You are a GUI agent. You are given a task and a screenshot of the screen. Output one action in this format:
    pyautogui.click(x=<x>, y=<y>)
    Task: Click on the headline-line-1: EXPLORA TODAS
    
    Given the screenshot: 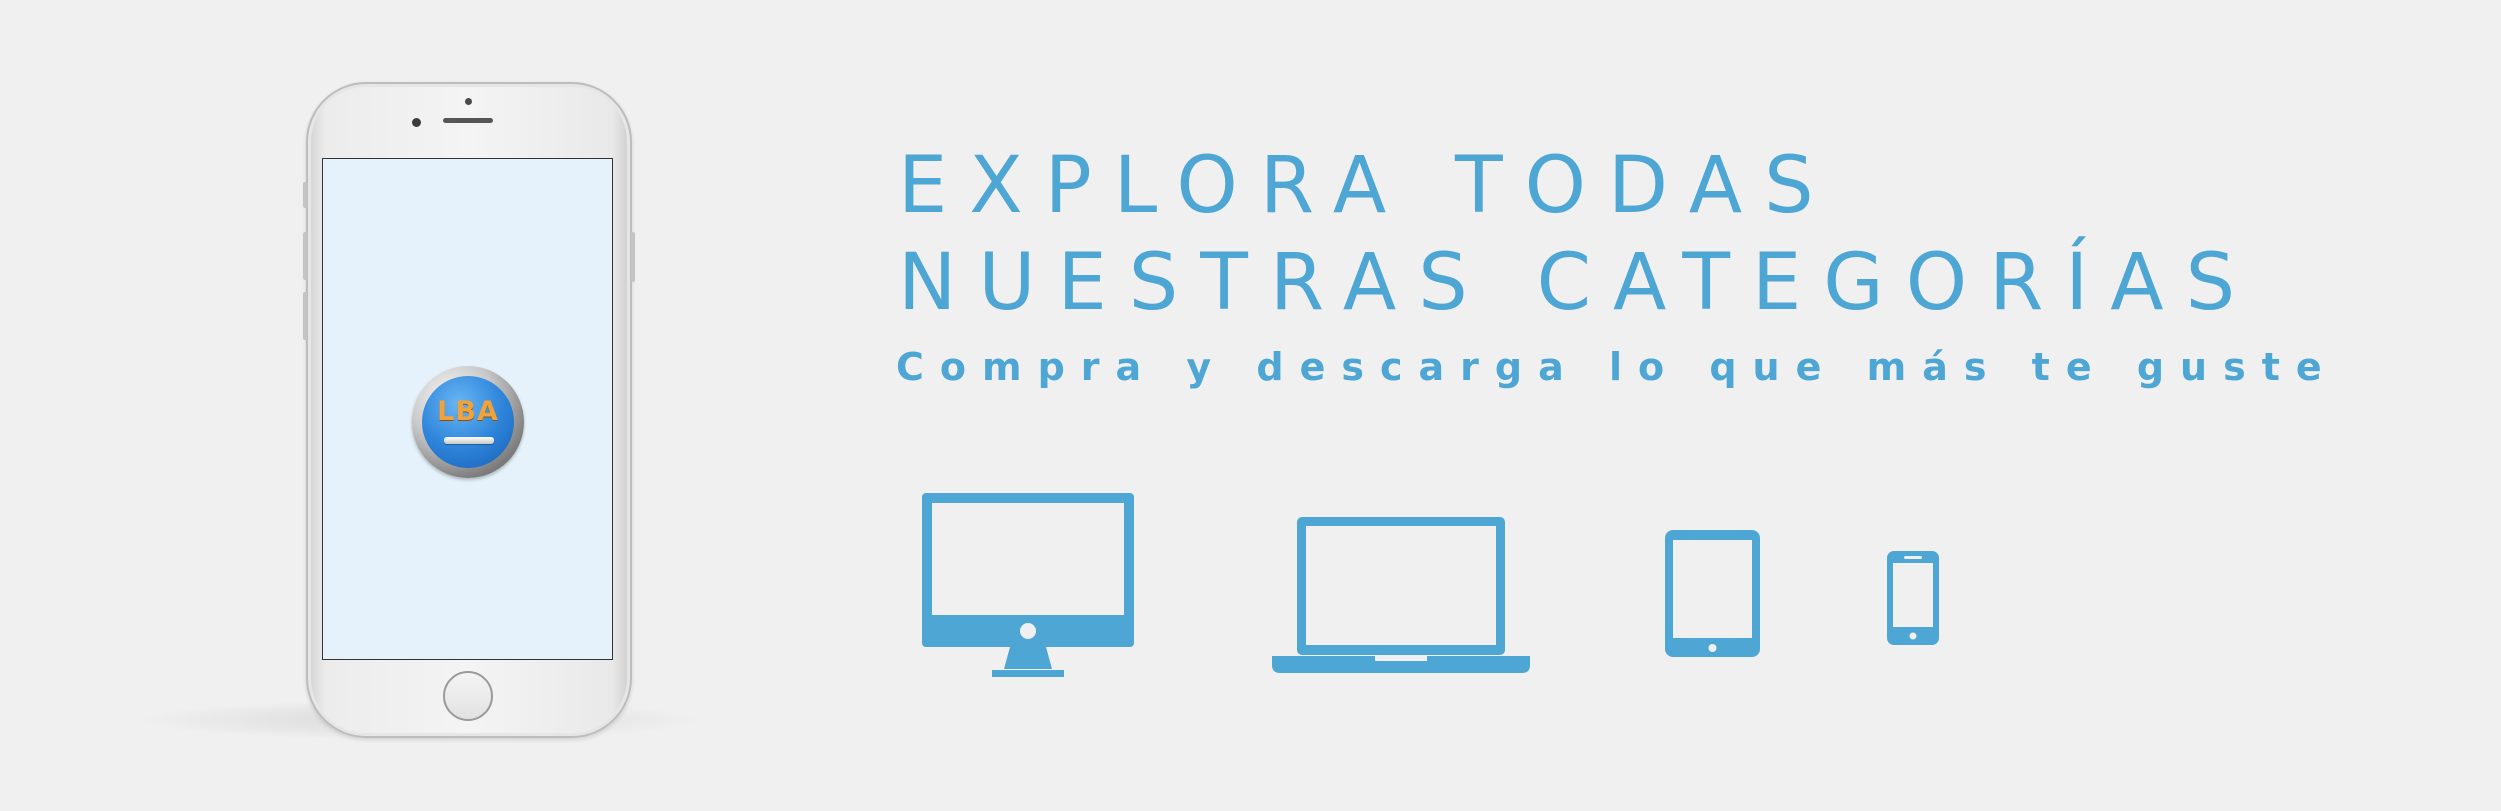 What is the action you would take?
    pyautogui.click(x=1367, y=186)
    